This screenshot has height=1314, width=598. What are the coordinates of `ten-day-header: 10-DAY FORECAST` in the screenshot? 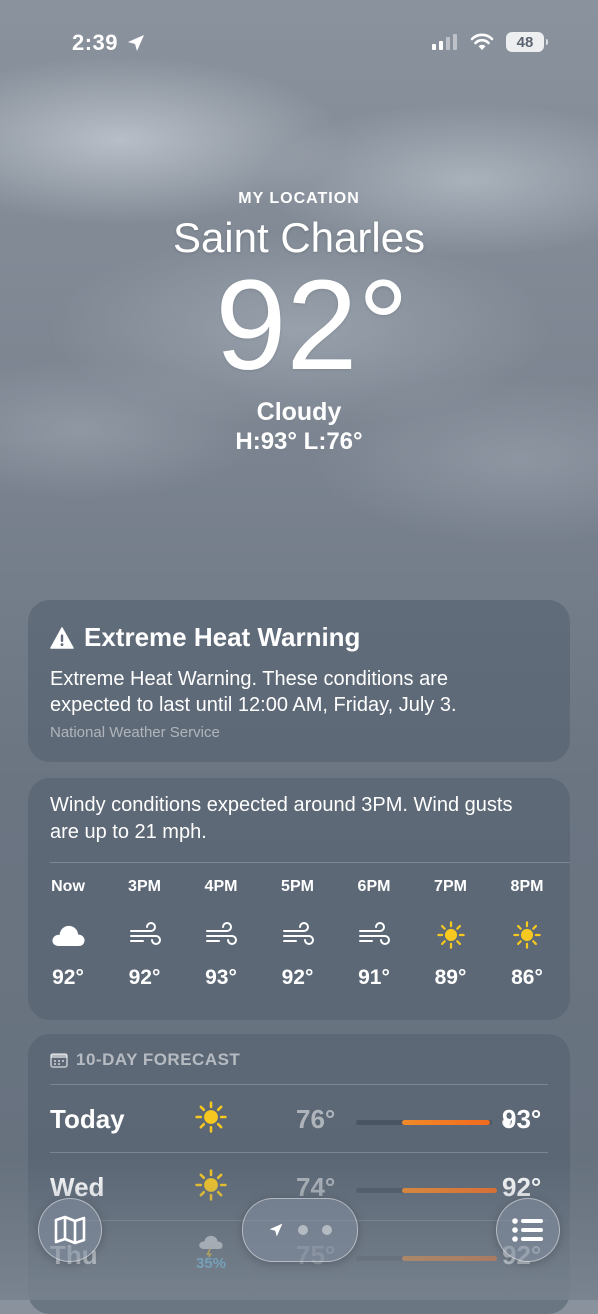 It's located at (145, 1060).